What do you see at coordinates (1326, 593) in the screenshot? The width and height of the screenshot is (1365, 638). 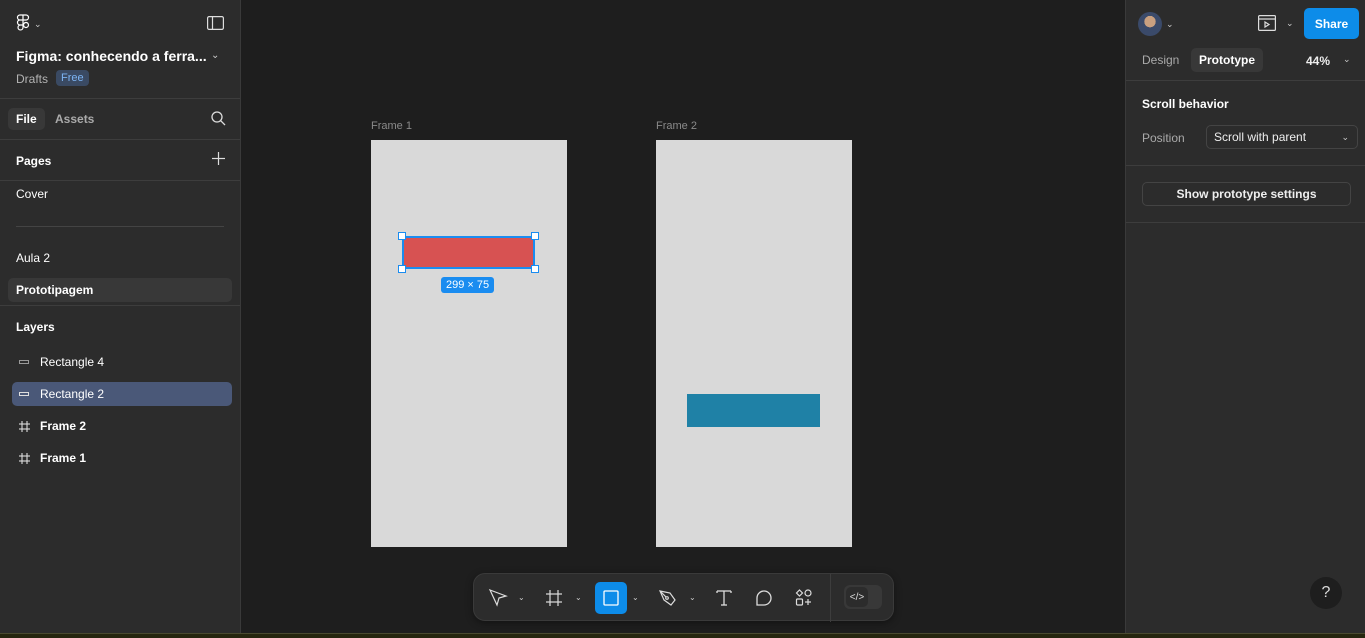 I see `help-button: ?` at bounding box center [1326, 593].